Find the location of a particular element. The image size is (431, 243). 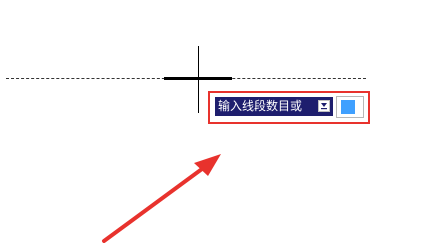

crosshair-cursor-horizontal is located at coordinates (198, 79).